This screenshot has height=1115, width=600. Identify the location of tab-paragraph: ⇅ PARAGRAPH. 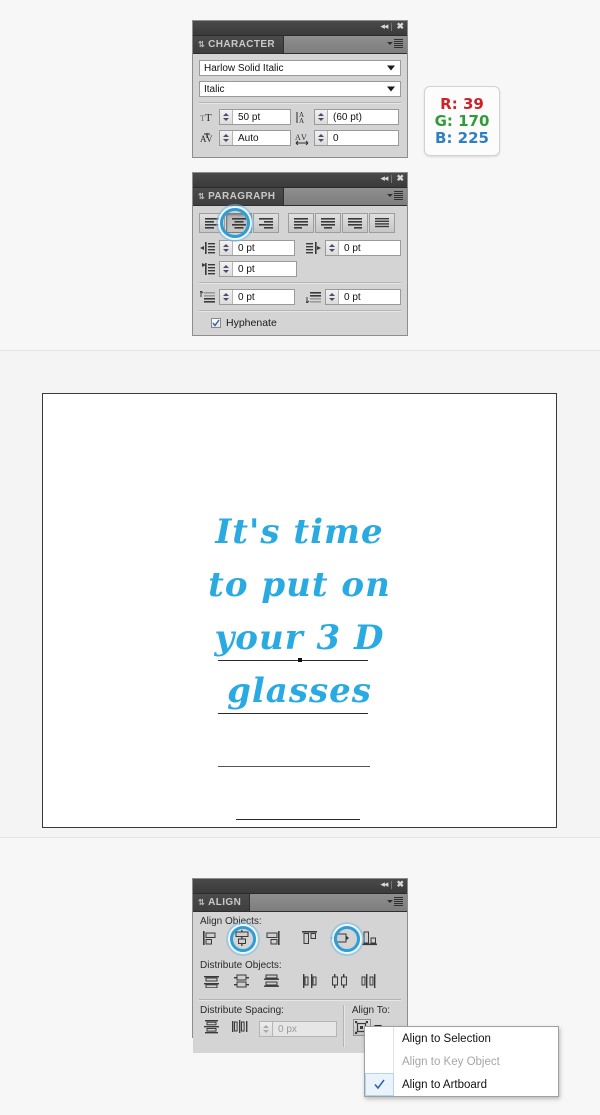
(239, 196).